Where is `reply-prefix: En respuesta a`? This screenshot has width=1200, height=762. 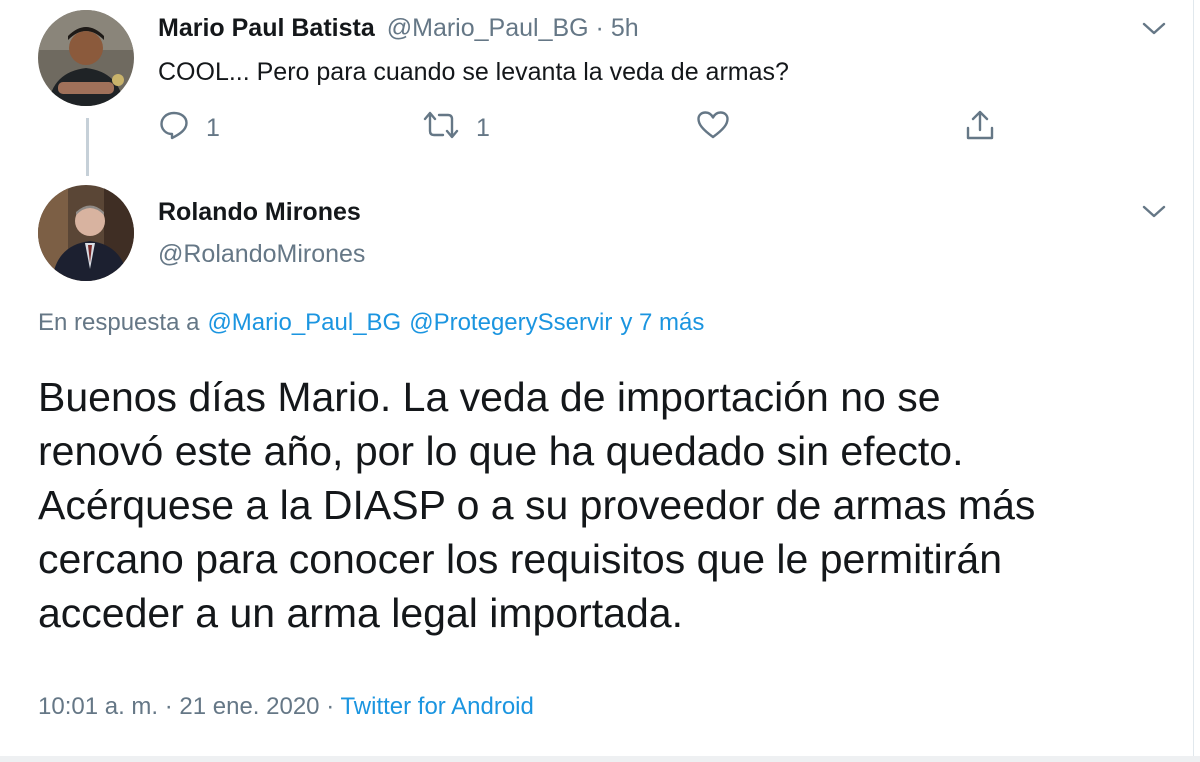 reply-prefix: En respuesta a is located at coordinates (119, 322).